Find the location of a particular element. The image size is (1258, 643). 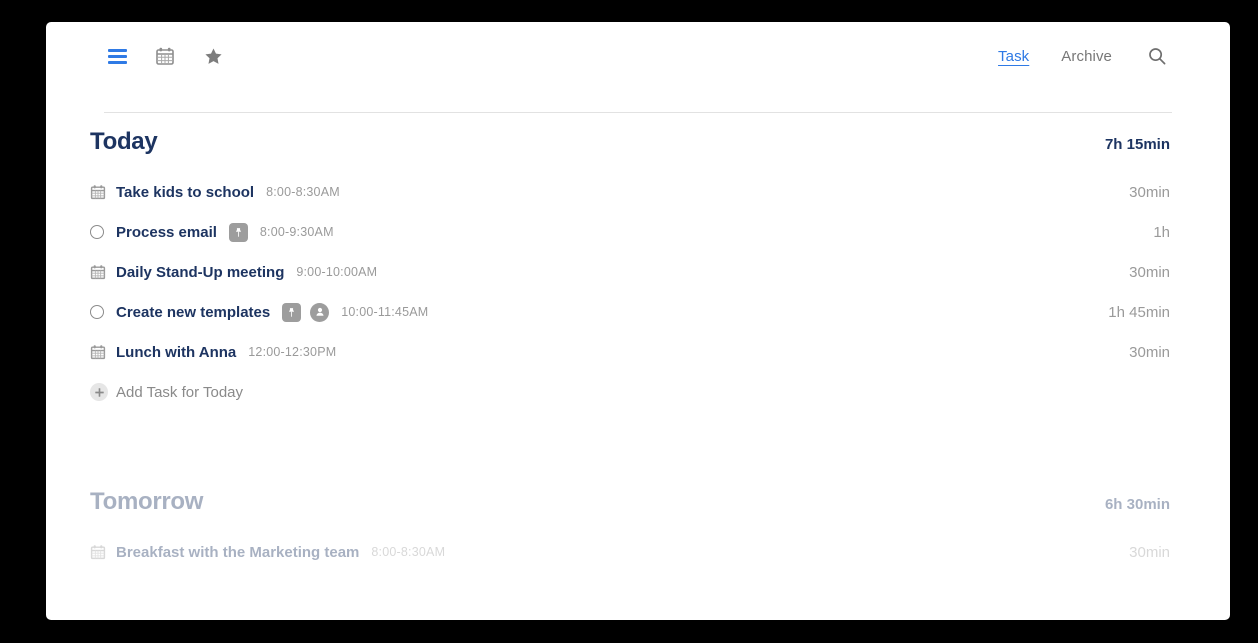

section-total-duration: 6h 30min is located at coordinates (1137, 504).